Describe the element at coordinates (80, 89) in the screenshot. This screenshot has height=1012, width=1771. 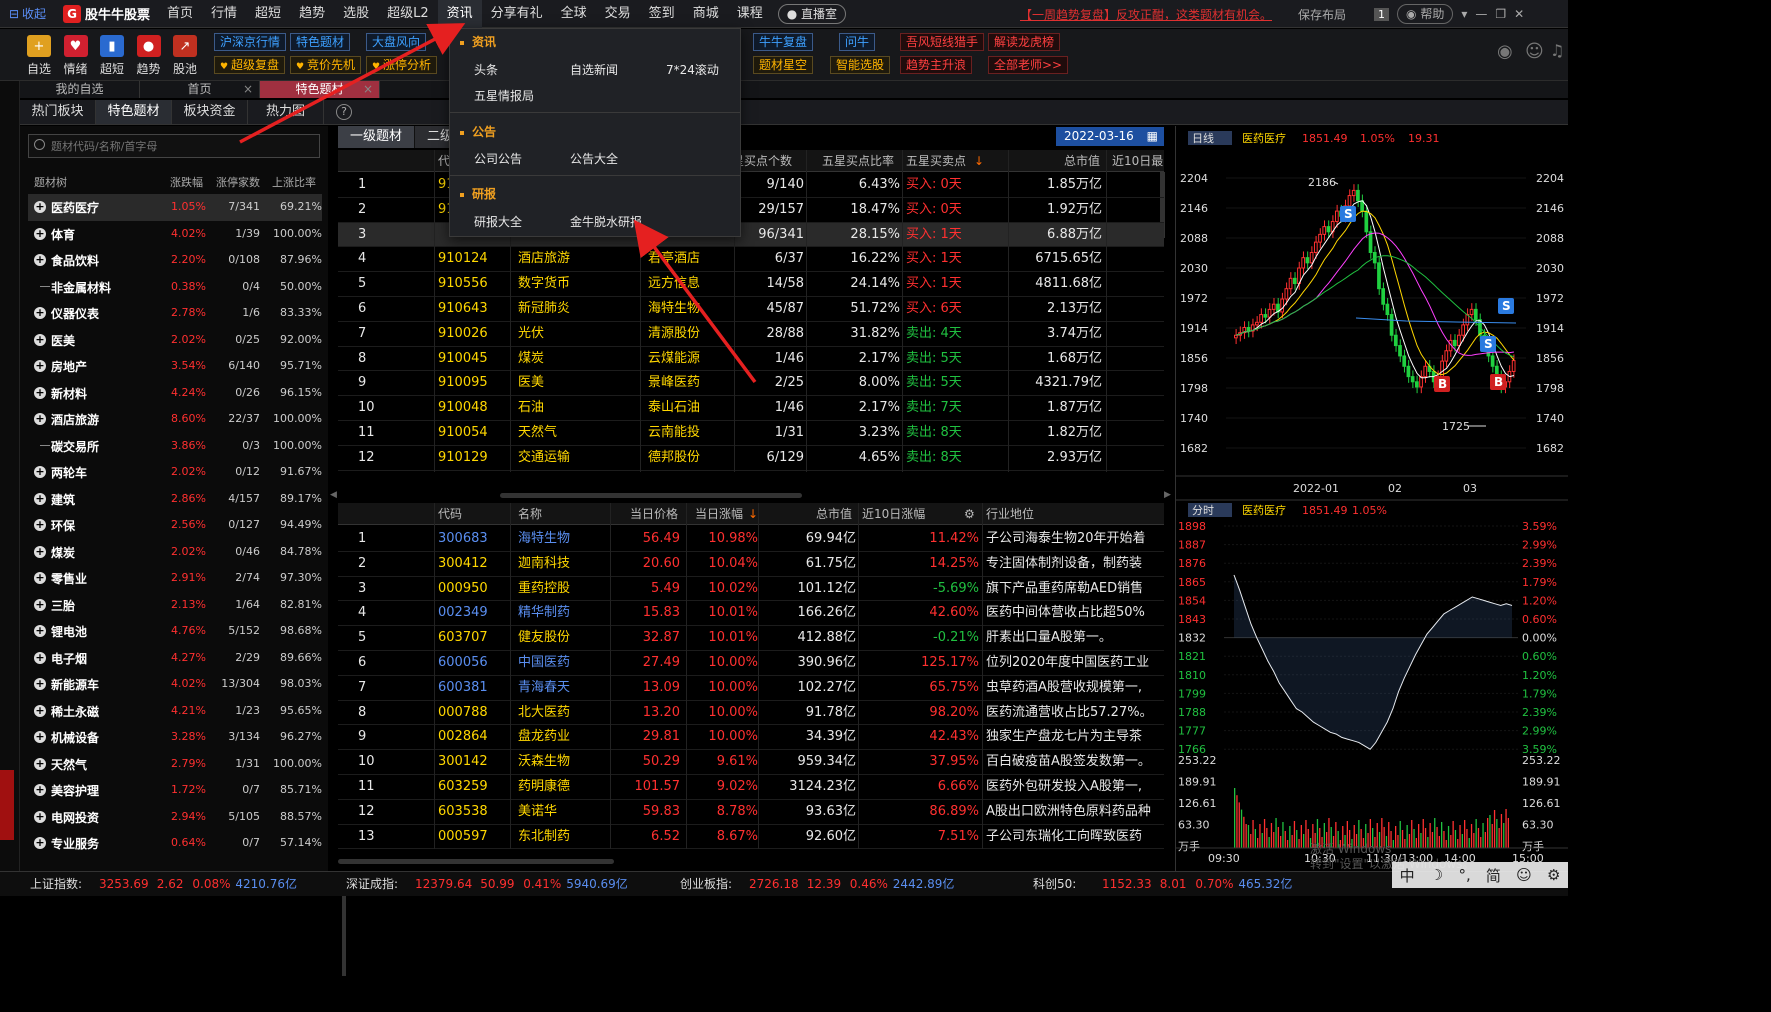
I see `page-tab: 我的自选` at that location.